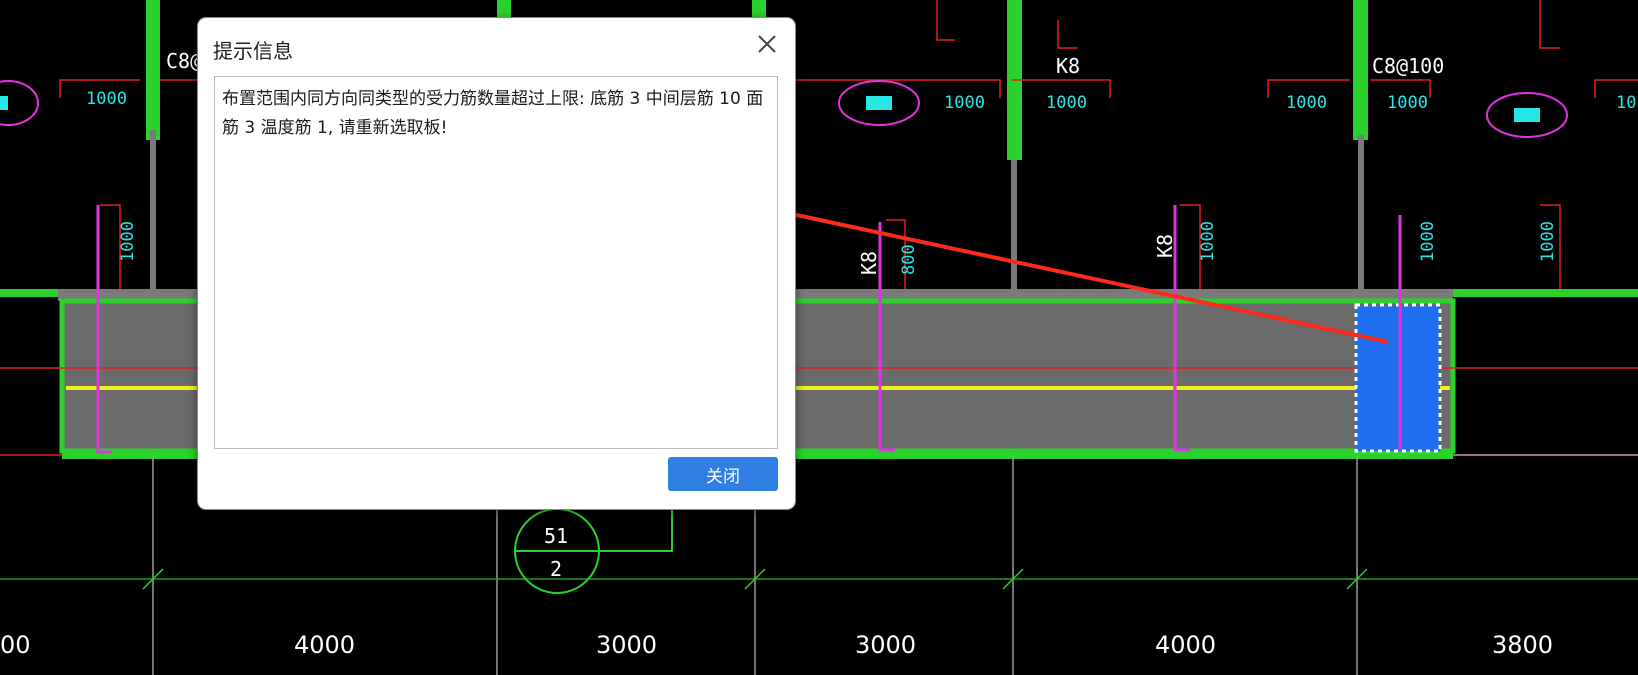 This screenshot has width=1638, height=675. What do you see at coordinates (1407, 103) in the screenshot?
I see `label-1000-top-e: 1000` at bounding box center [1407, 103].